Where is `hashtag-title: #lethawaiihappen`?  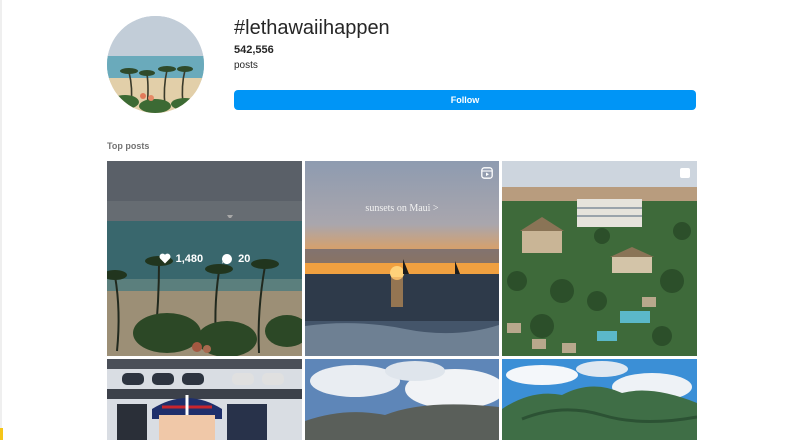
hashtag-title: #lethawaiihappen is located at coordinates (312, 28).